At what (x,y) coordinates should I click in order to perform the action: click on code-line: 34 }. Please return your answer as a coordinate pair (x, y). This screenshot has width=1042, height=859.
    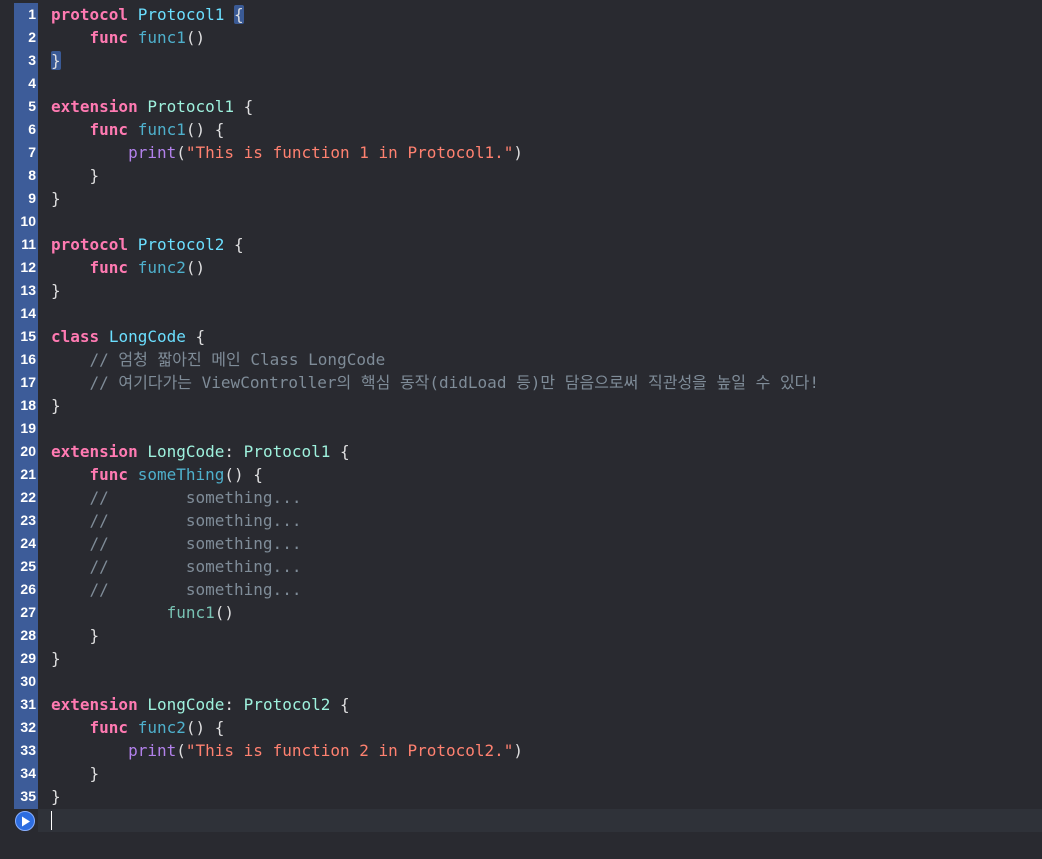
    Looking at the image, I should click on (521, 773).